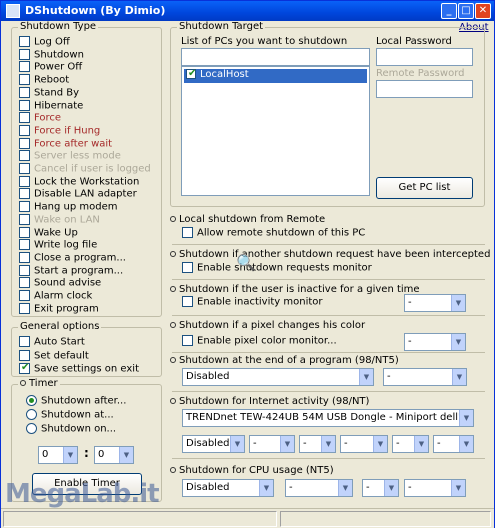 This screenshot has width=495, height=528. Describe the element at coordinates (49, 92) in the screenshot. I see `shutdown-type-checkbox: Stand By` at that location.